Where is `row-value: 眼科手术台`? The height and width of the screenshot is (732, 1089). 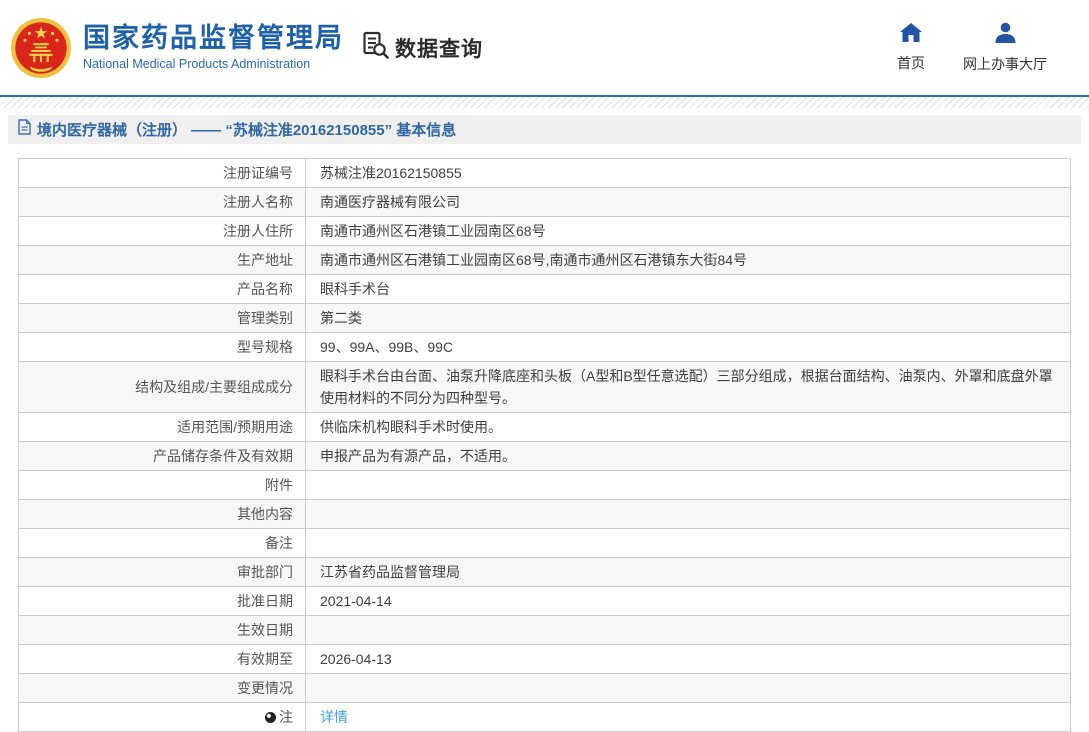 row-value: 眼科手术台 is located at coordinates (688, 289).